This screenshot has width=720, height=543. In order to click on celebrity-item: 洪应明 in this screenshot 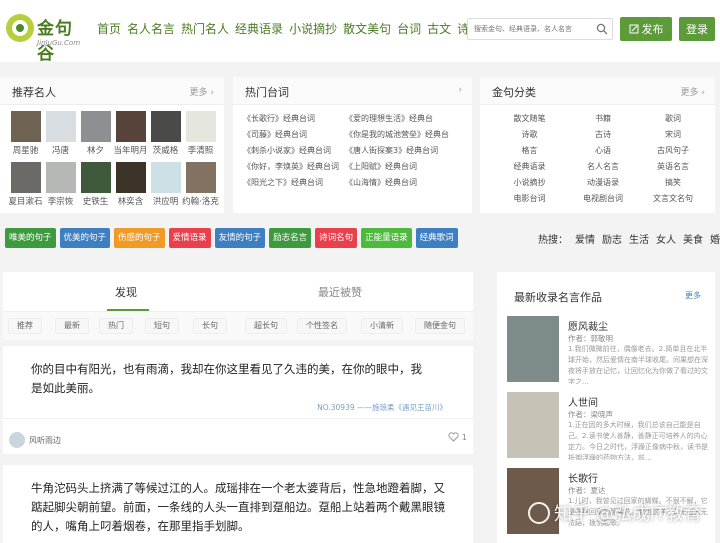, I will do `click(165, 184)`.